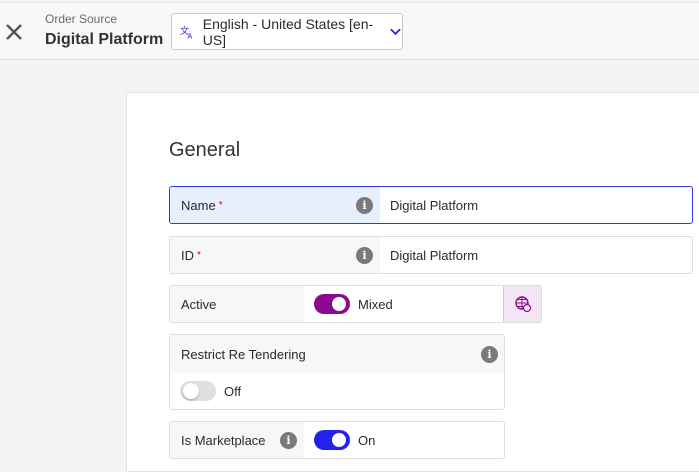 Image resolution: width=699 pixels, height=472 pixels. I want to click on svg-text: A, so click(189, 35).